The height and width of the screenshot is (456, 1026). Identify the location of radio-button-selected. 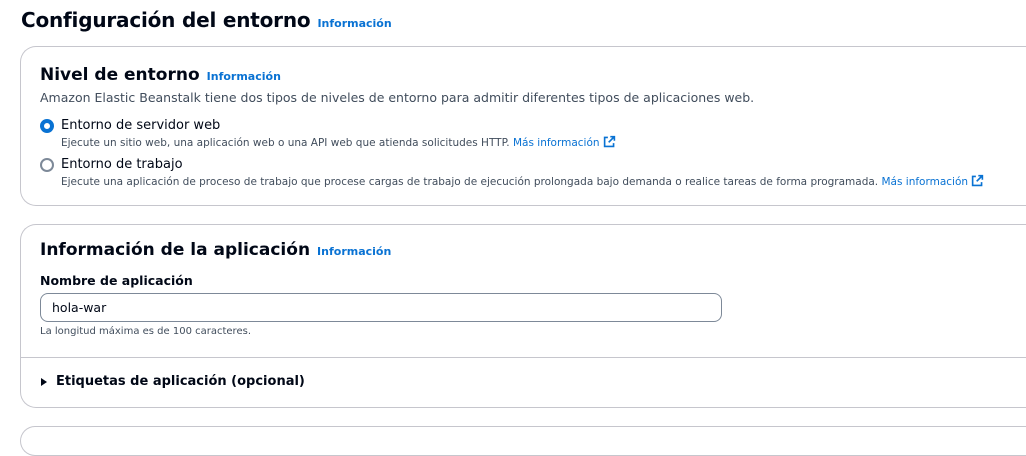
(47, 126).